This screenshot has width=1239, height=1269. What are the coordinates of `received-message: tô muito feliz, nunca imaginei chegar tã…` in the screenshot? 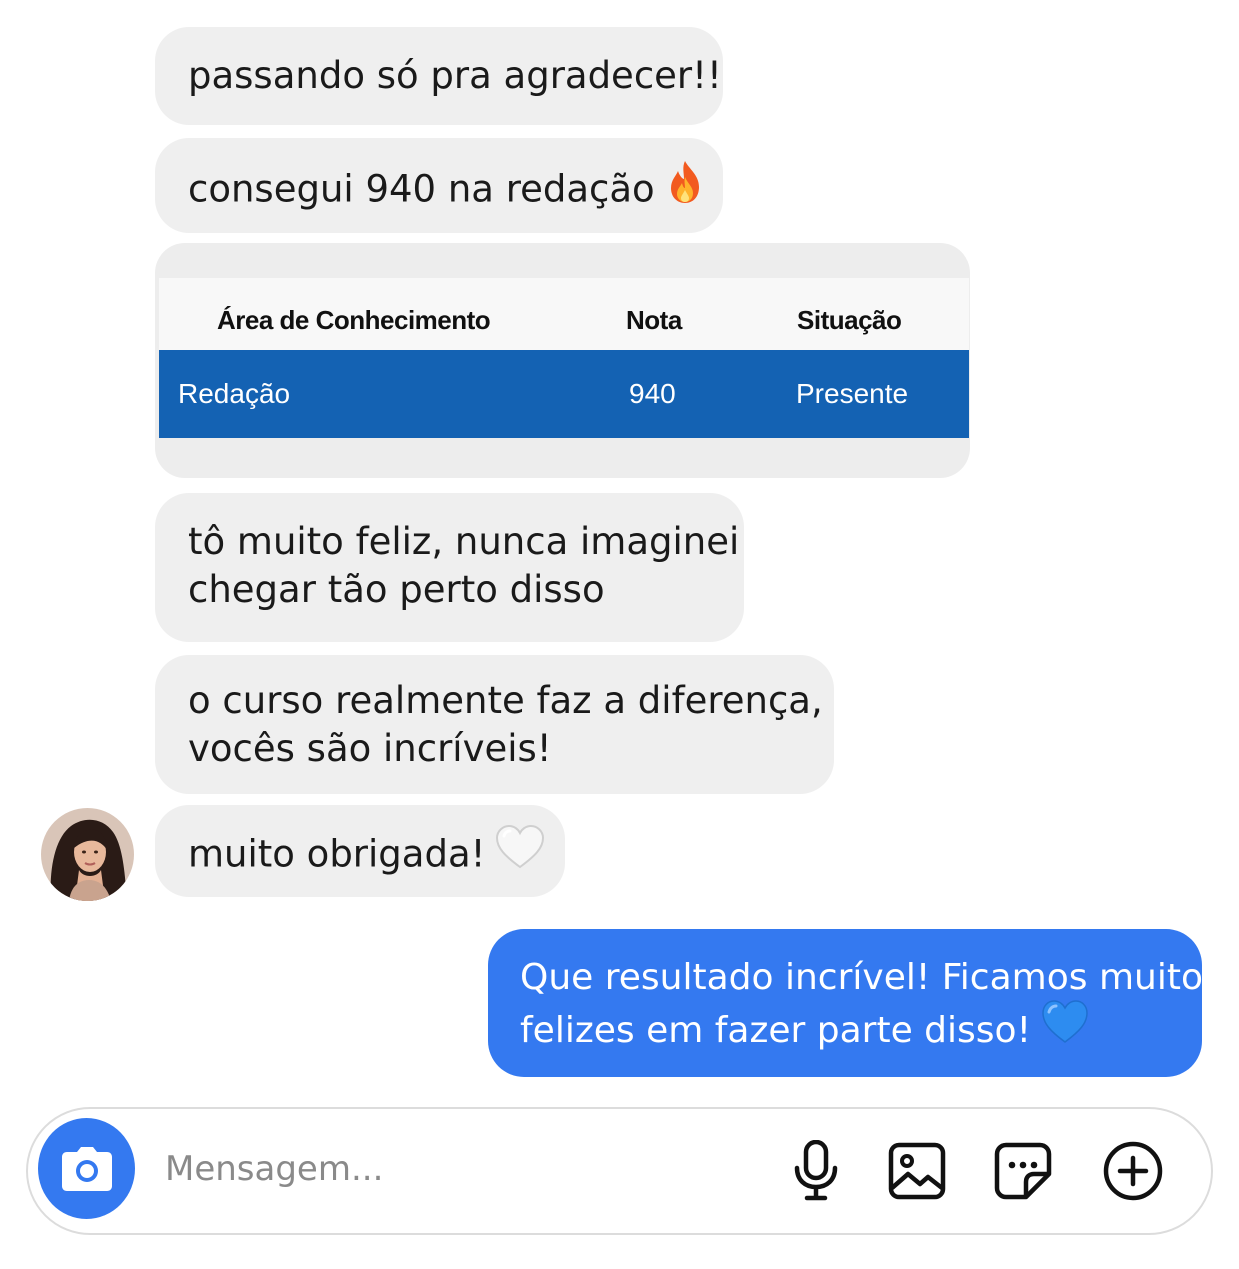 It's located at (449, 567).